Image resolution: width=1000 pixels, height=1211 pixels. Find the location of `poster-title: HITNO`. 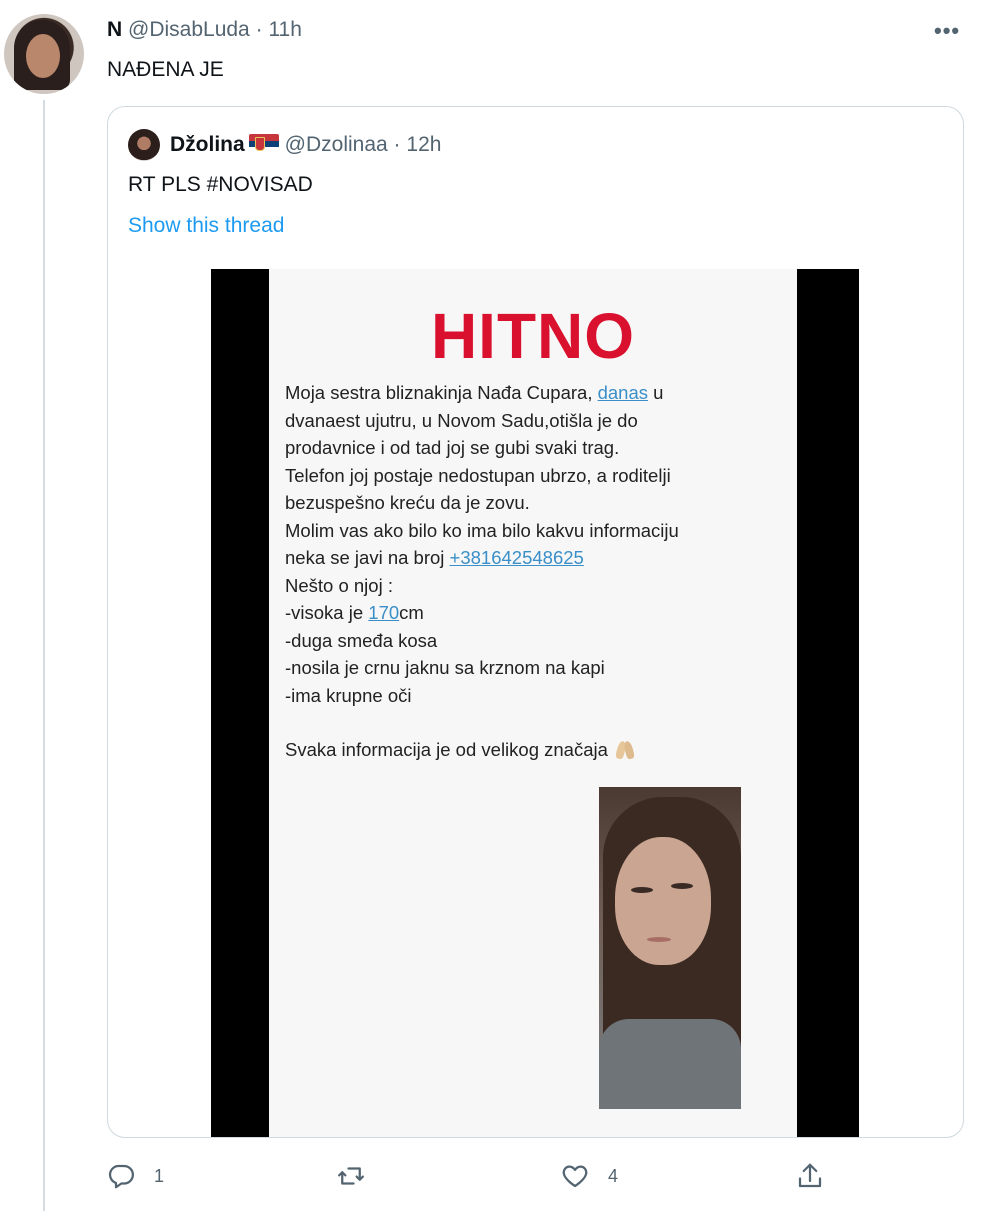

poster-title: HITNO is located at coordinates (533, 336).